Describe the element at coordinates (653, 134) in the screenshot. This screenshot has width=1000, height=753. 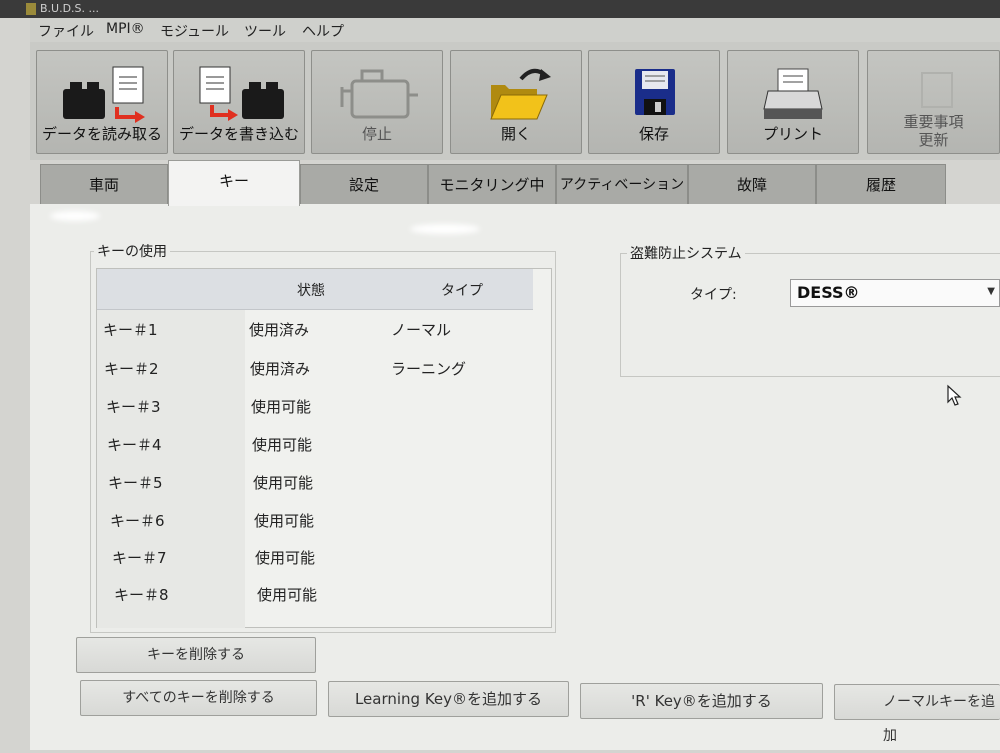
I see `save-label: 保存` at that location.